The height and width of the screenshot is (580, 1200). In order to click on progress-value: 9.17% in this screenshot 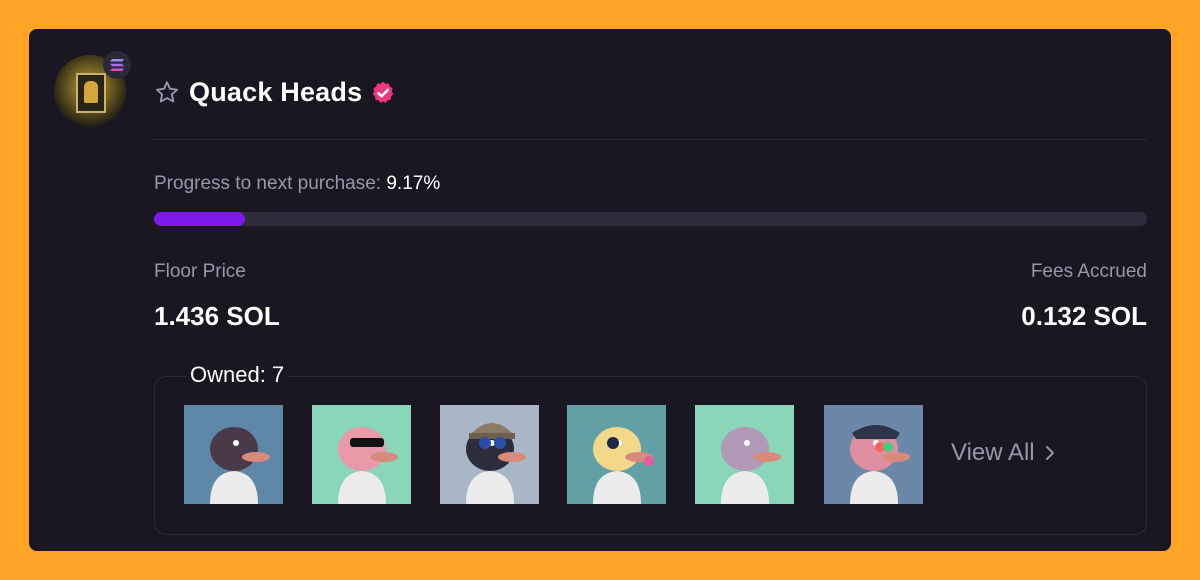, I will do `click(413, 183)`.